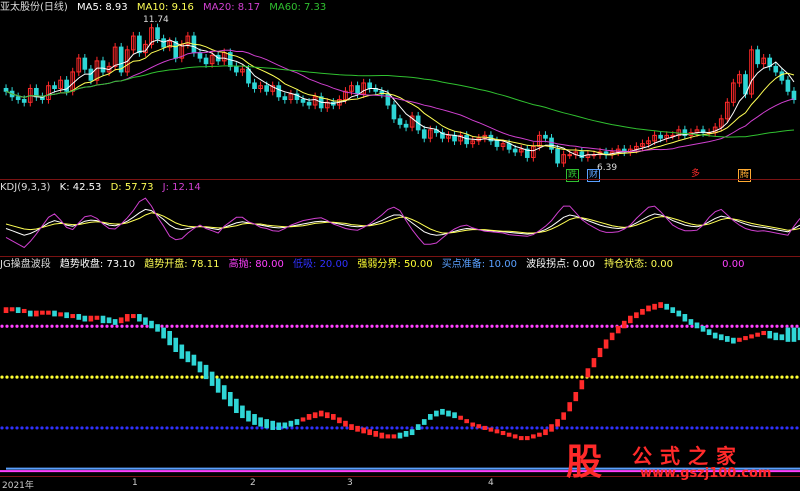 This screenshot has height=491, width=800. Describe the element at coordinates (745, 175) in the screenshot. I see `signal-badge-4: 腾` at that location.